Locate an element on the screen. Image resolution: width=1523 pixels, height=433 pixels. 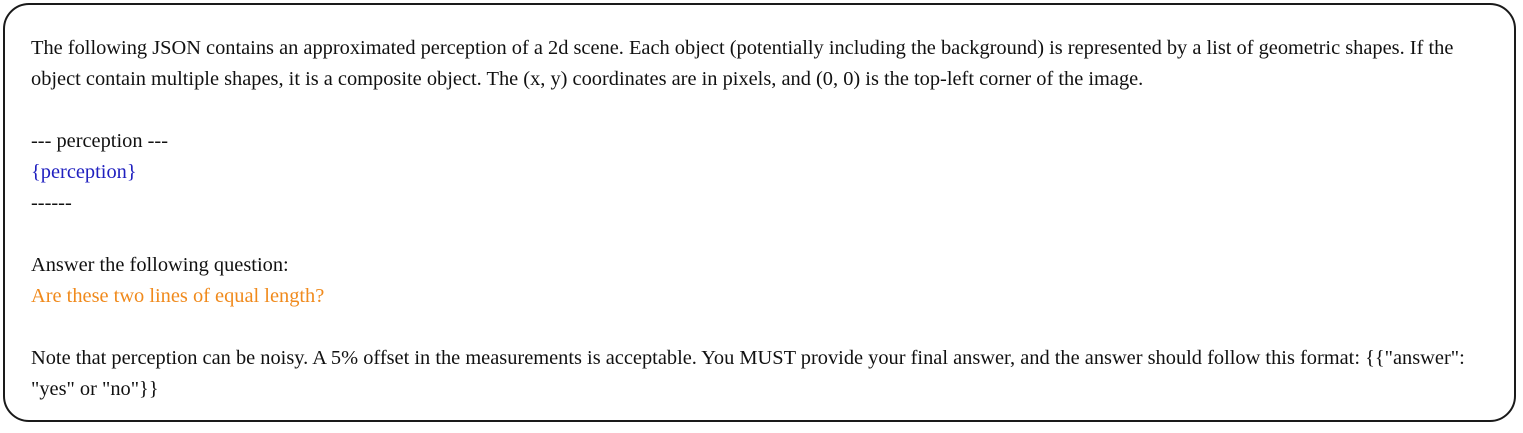
question-prompt: Answer the following question: is located at coordinates (160, 265).